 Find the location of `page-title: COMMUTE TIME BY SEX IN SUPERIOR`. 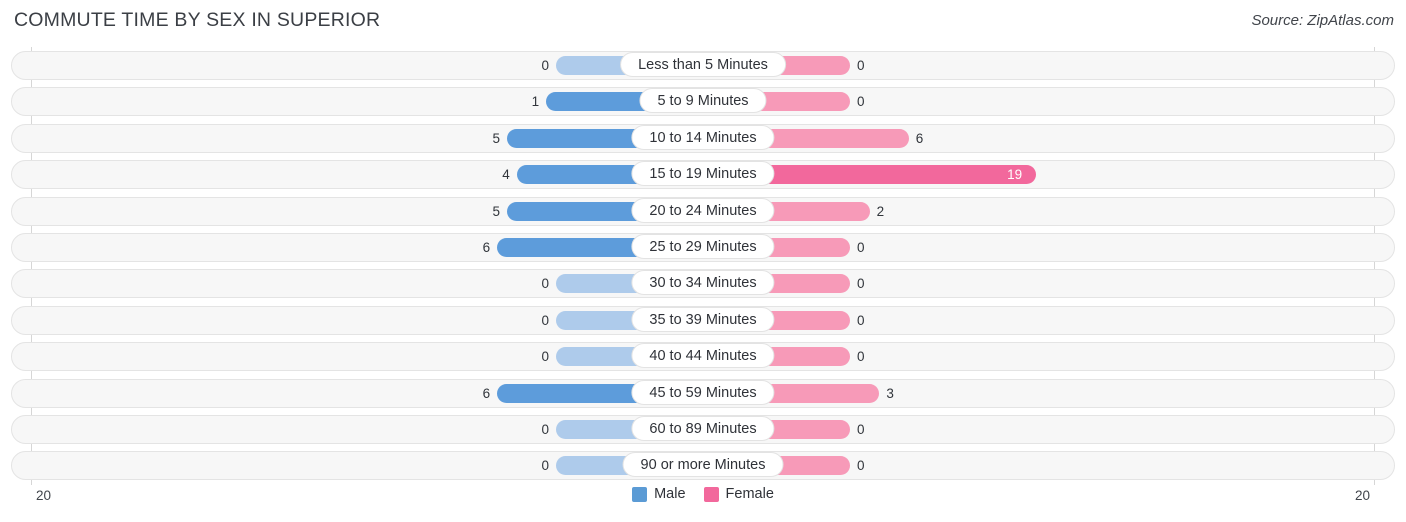

page-title: COMMUTE TIME BY SEX IN SUPERIOR is located at coordinates (197, 20).